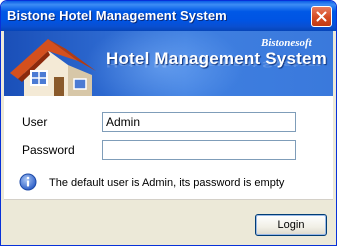  What do you see at coordinates (35, 122) in the screenshot?
I see `user-label: User` at bounding box center [35, 122].